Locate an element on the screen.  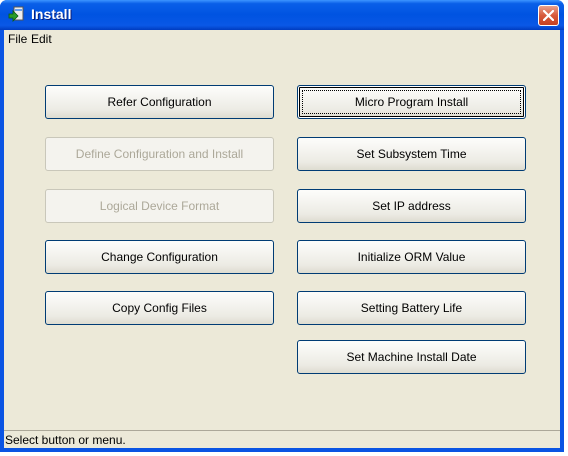
close-button is located at coordinates (548, 15).